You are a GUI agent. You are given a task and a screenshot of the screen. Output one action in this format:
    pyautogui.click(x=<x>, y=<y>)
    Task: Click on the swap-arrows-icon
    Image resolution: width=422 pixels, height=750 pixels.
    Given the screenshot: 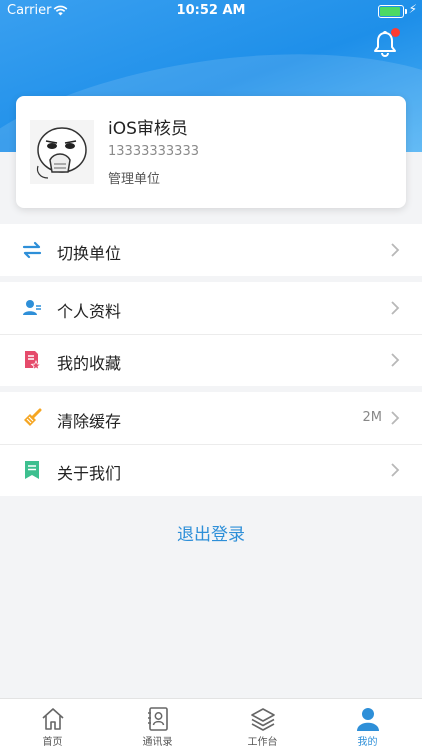 What is the action you would take?
    pyautogui.click(x=32, y=250)
    